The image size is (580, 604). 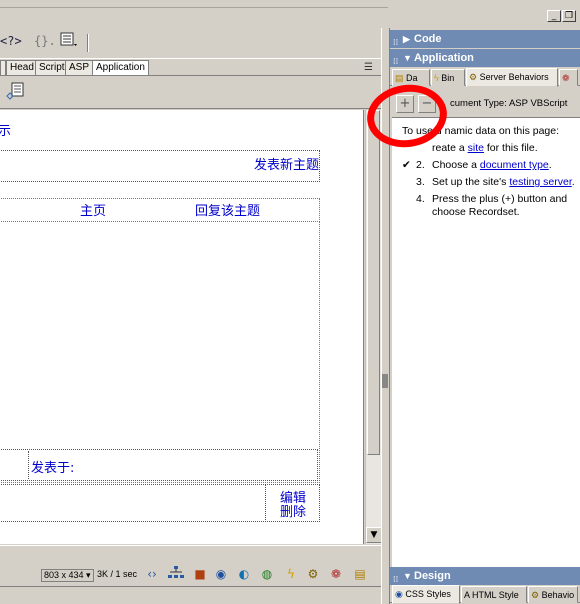 I want to click on download-time: 3K / 1 sec, so click(x=117, y=574).